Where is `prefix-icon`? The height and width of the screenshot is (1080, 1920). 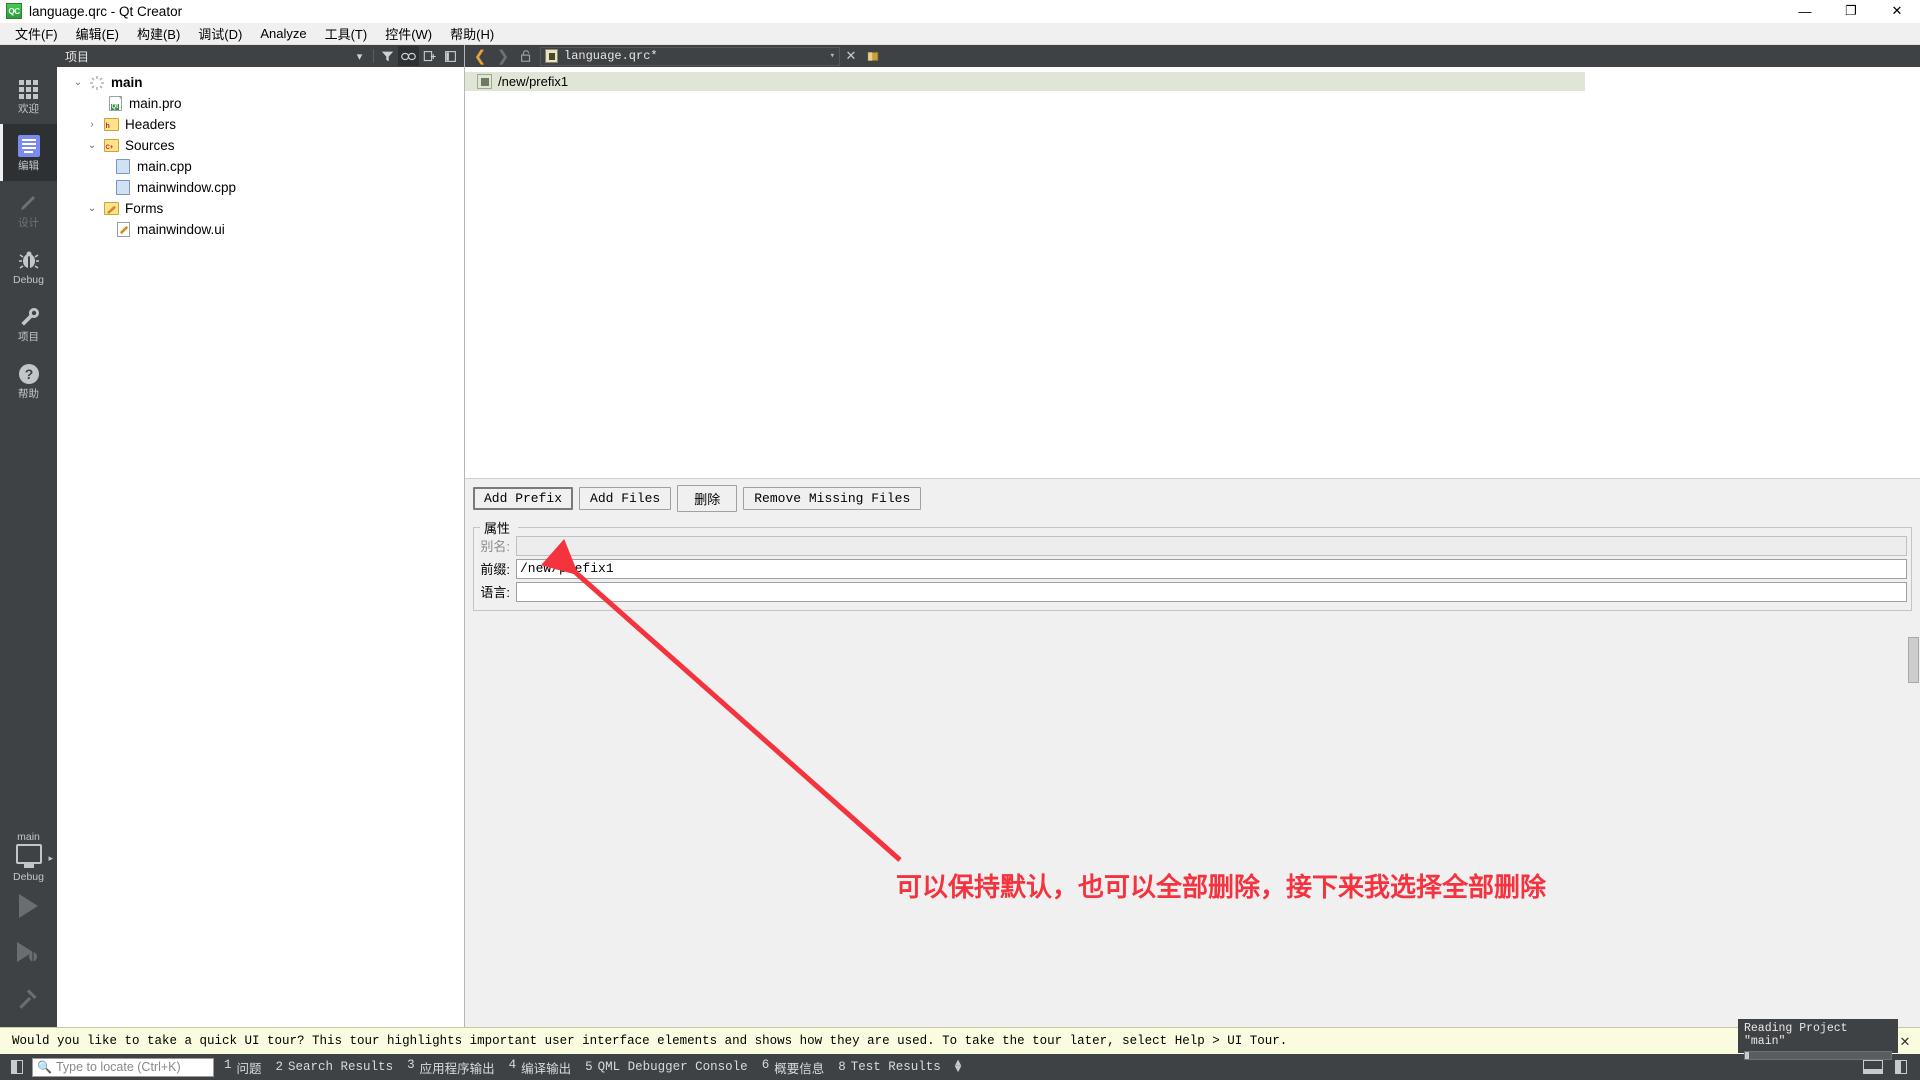
prefix-icon is located at coordinates (484, 81).